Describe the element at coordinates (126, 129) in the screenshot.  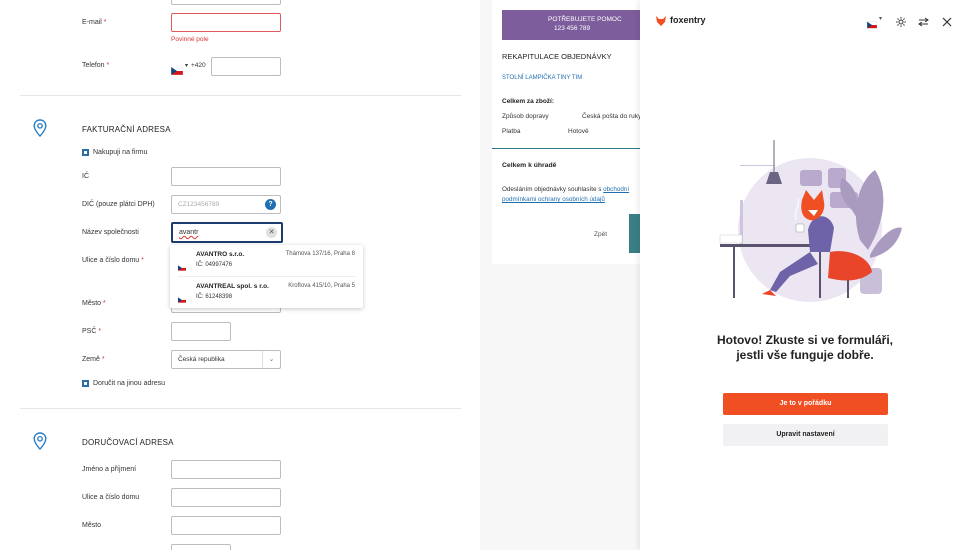
I see `billing-title: FAKTURAČNÍ ADRESA` at that location.